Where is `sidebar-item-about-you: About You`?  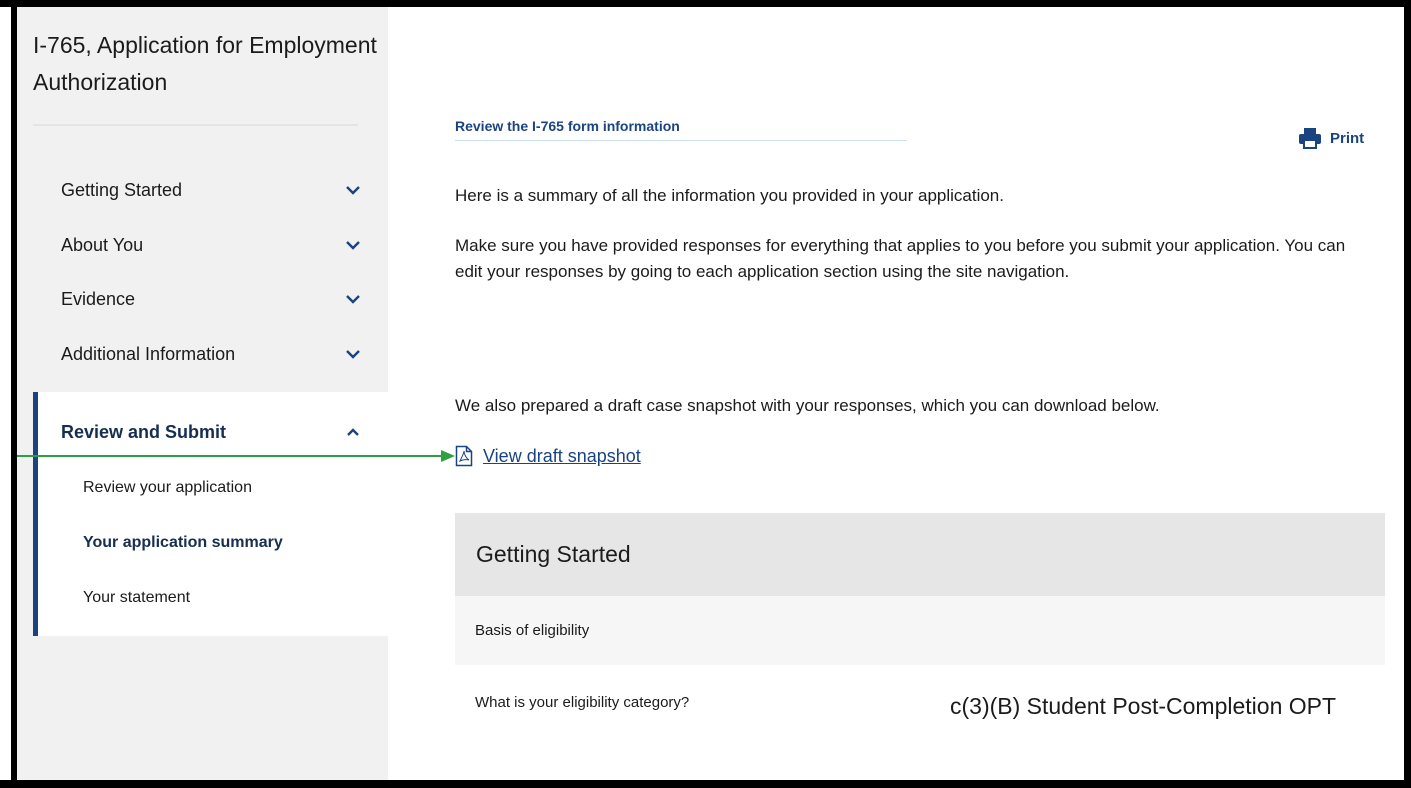
sidebar-item-about-you: About You is located at coordinates (211, 245).